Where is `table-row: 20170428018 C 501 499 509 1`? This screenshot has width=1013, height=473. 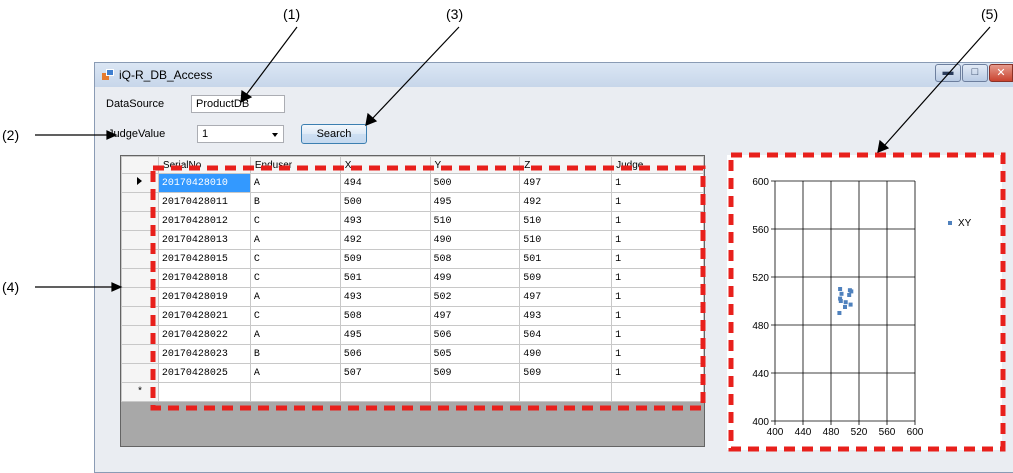 table-row: 20170428018 C 501 499 509 1 is located at coordinates (412, 278).